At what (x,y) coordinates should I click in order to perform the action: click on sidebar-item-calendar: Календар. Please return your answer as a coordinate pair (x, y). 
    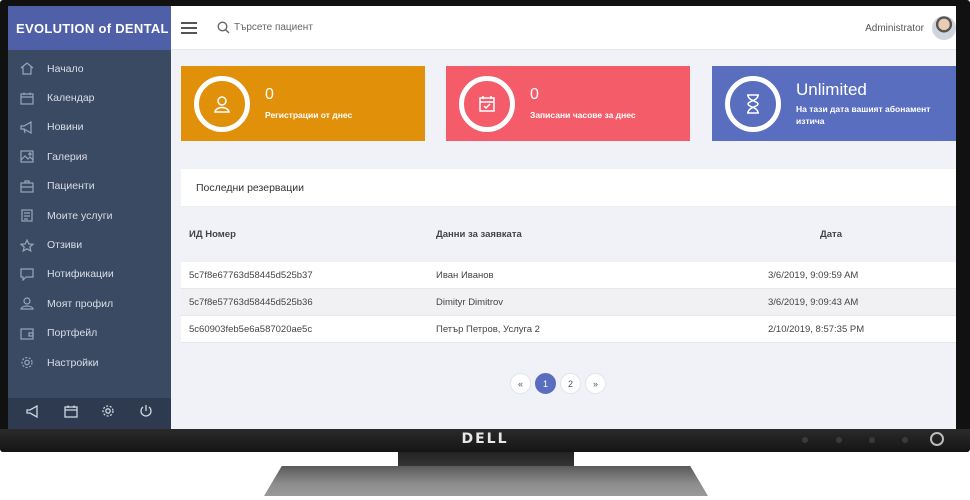
    Looking at the image, I should click on (89, 97).